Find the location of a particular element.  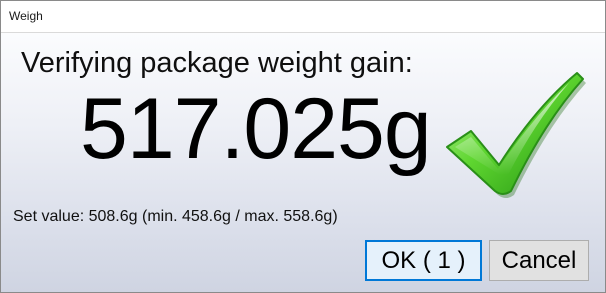

cancel-button: Cancel is located at coordinates (539, 260).